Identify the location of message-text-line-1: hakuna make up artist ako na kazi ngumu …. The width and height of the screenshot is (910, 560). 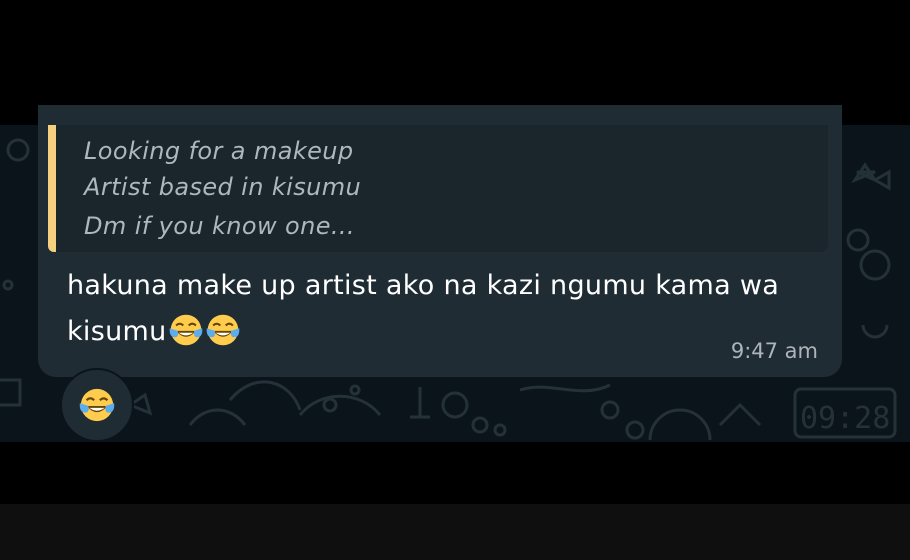
(423, 285).